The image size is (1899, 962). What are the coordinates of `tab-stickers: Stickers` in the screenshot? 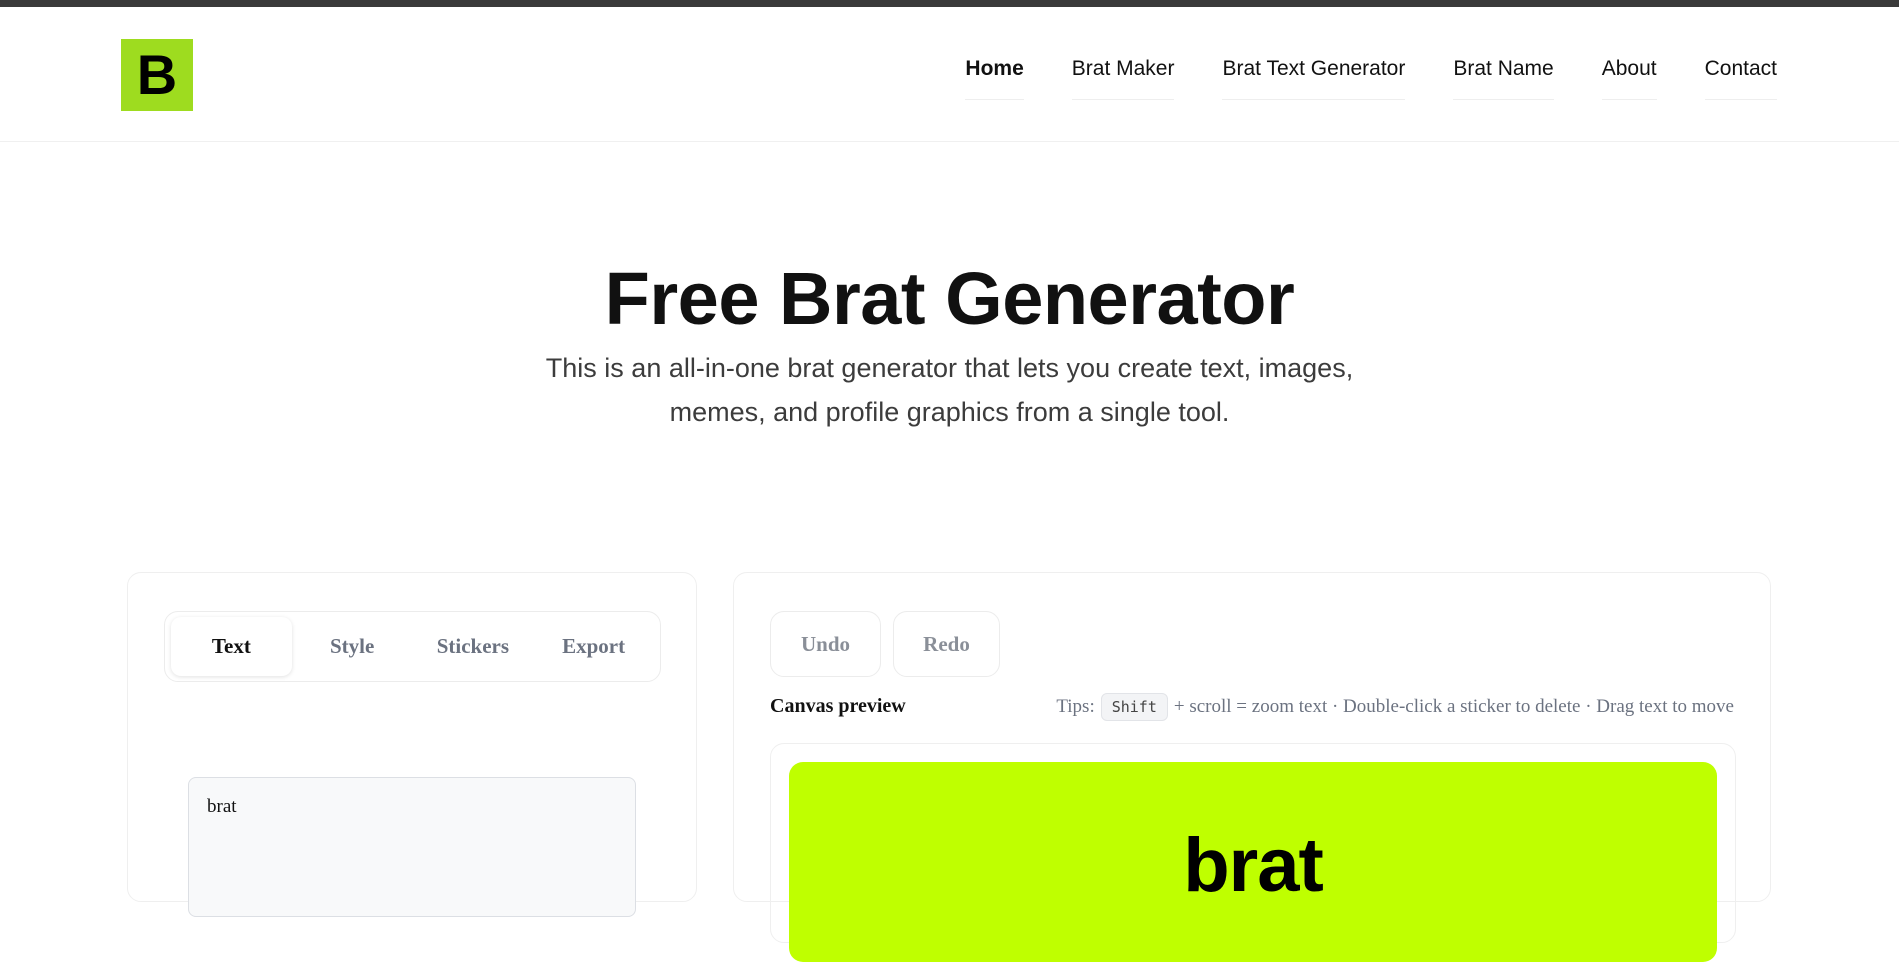 It's located at (473, 646).